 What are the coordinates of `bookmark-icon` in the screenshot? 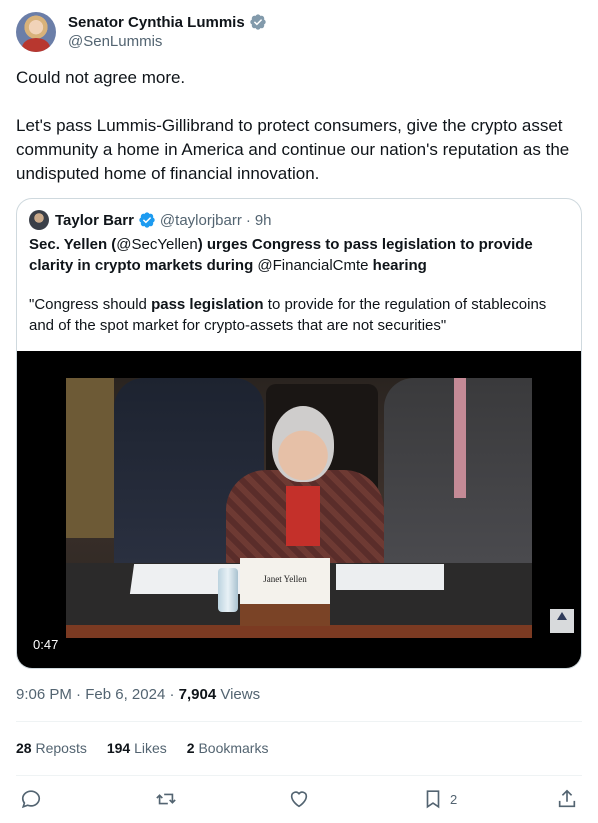 It's located at (433, 799).